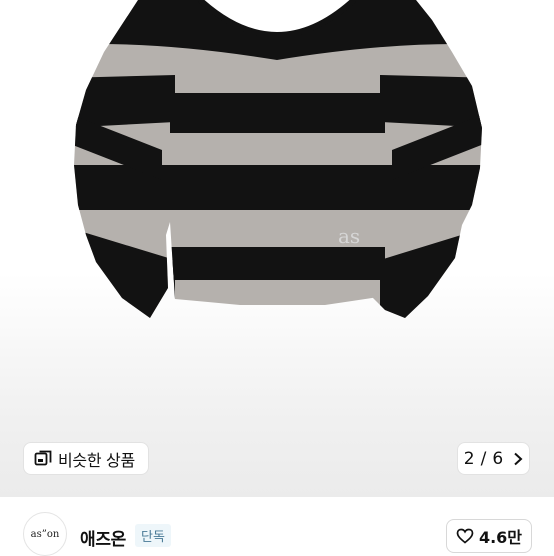  Describe the element at coordinates (349, 236) in the screenshot. I see `knit-logo-text: as` at that location.